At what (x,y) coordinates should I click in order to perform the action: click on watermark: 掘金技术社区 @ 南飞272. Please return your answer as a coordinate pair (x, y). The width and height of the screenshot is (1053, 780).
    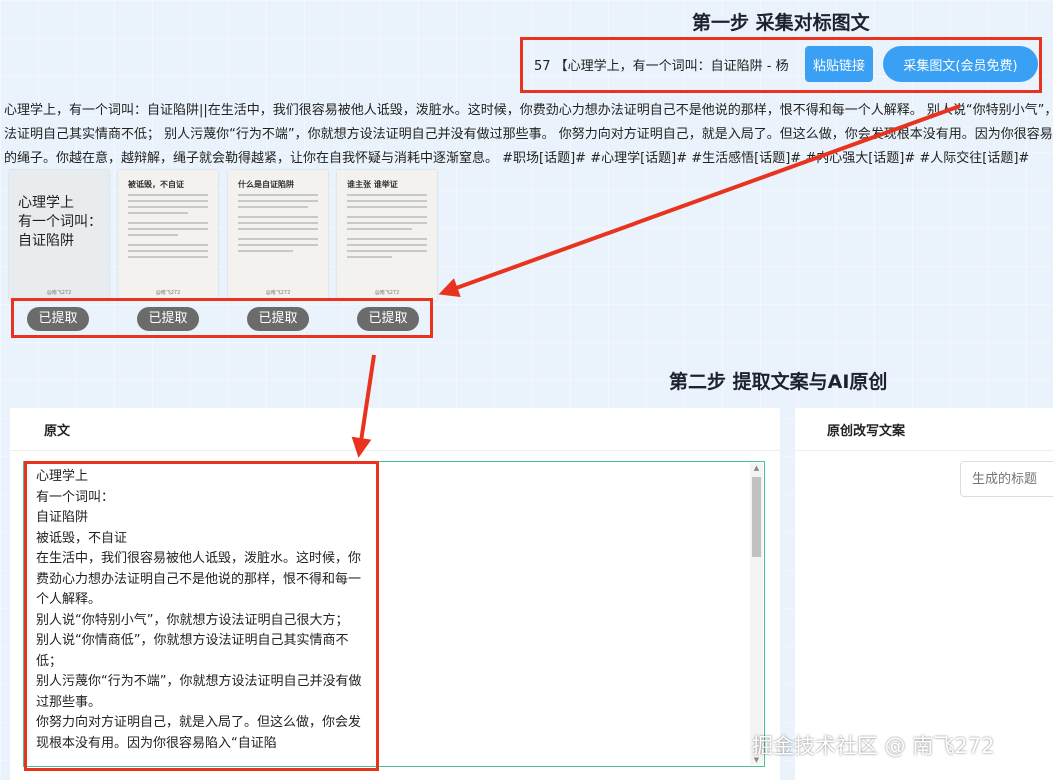
    Looking at the image, I should click on (873, 746).